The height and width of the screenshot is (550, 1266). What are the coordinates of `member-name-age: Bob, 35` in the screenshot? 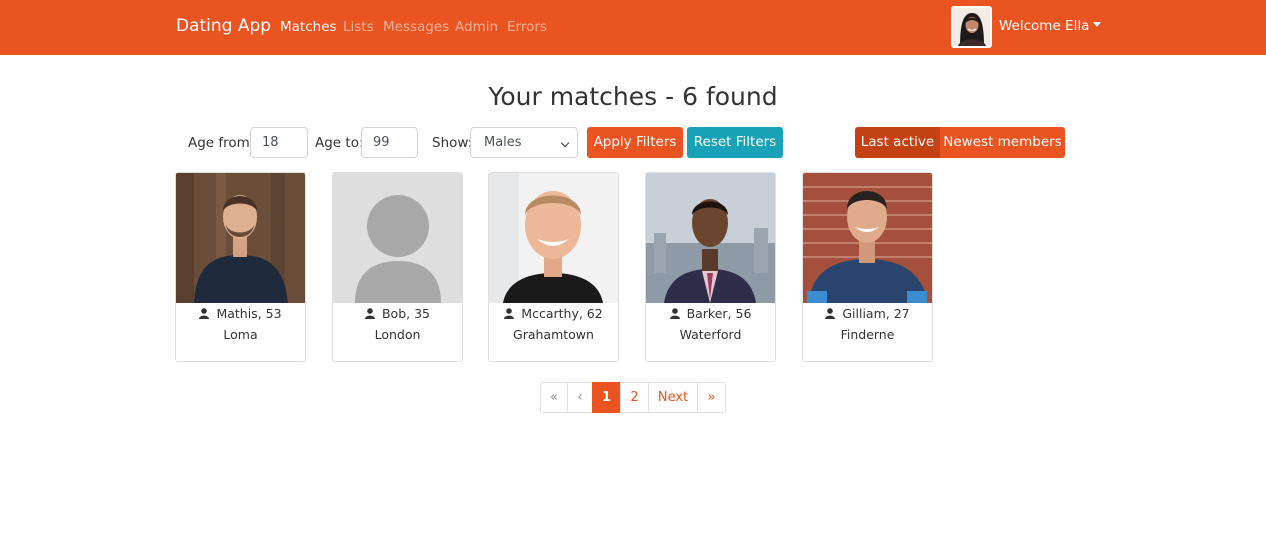 It's located at (397, 313).